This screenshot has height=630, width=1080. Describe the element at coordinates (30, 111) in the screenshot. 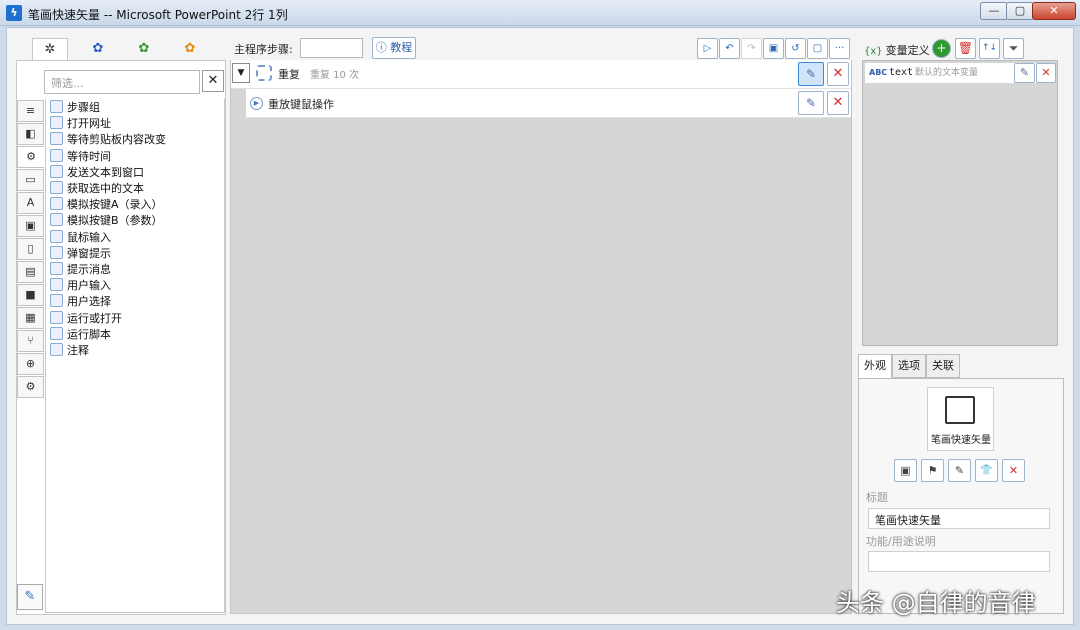

I see `list-icon: ≡` at that location.